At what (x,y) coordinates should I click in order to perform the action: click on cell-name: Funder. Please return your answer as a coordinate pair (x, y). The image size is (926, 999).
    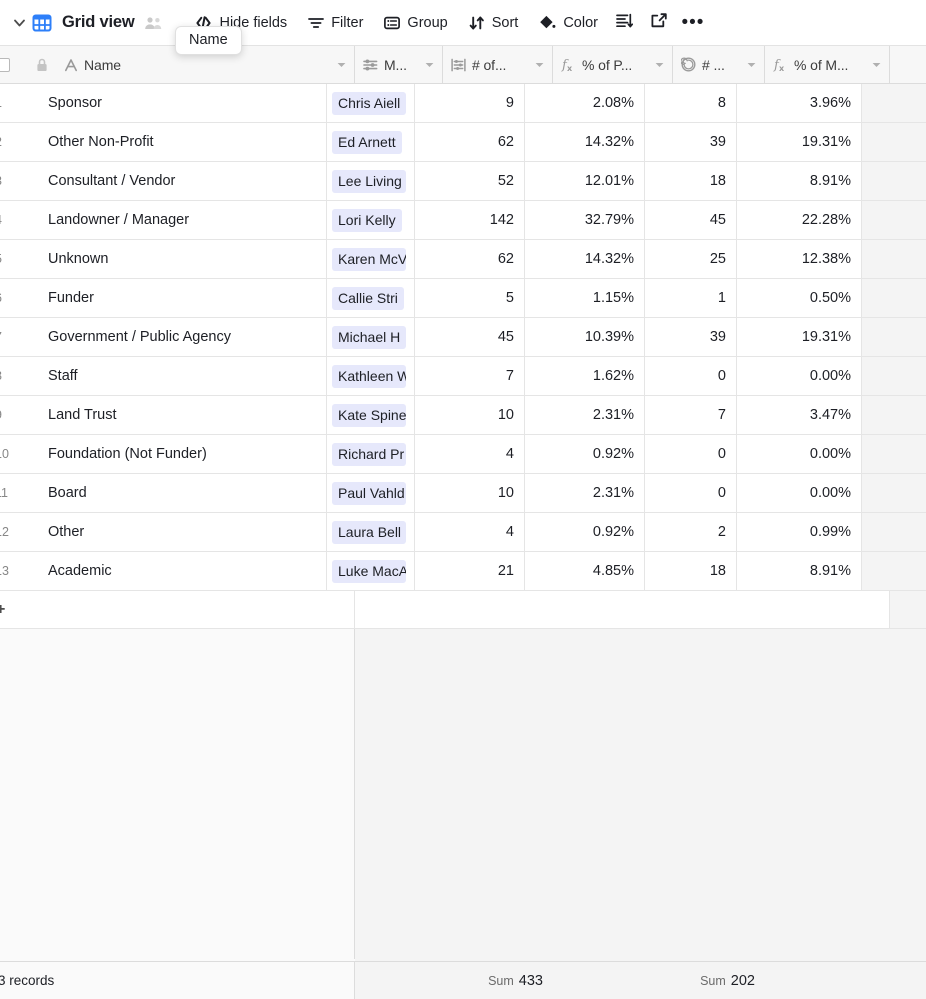
    Looking at the image, I should click on (177, 298).